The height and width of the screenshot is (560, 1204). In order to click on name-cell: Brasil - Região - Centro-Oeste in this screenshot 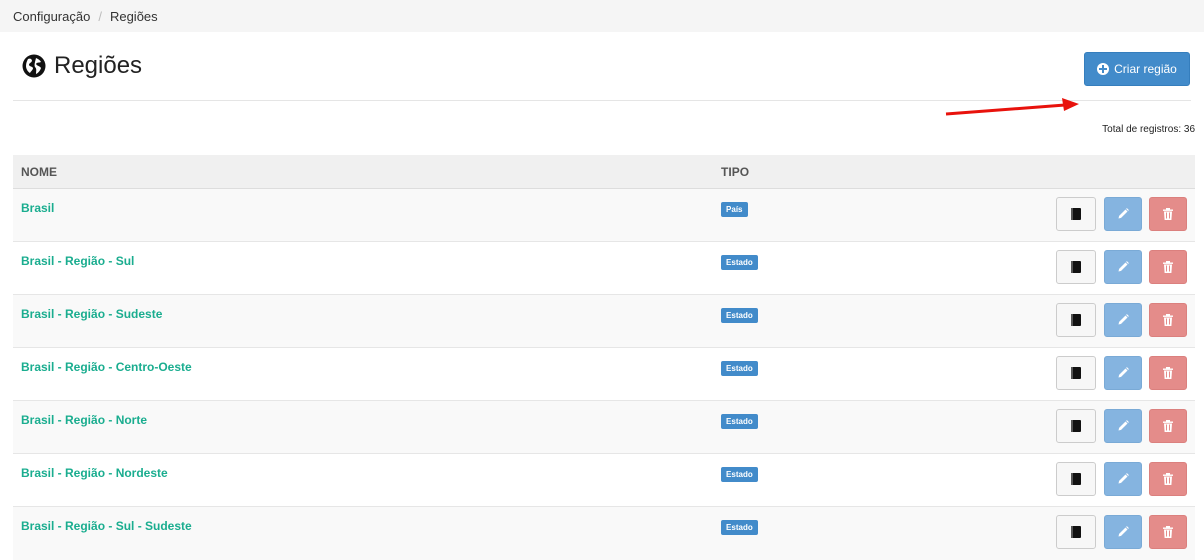, I will do `click(363, 374)`.